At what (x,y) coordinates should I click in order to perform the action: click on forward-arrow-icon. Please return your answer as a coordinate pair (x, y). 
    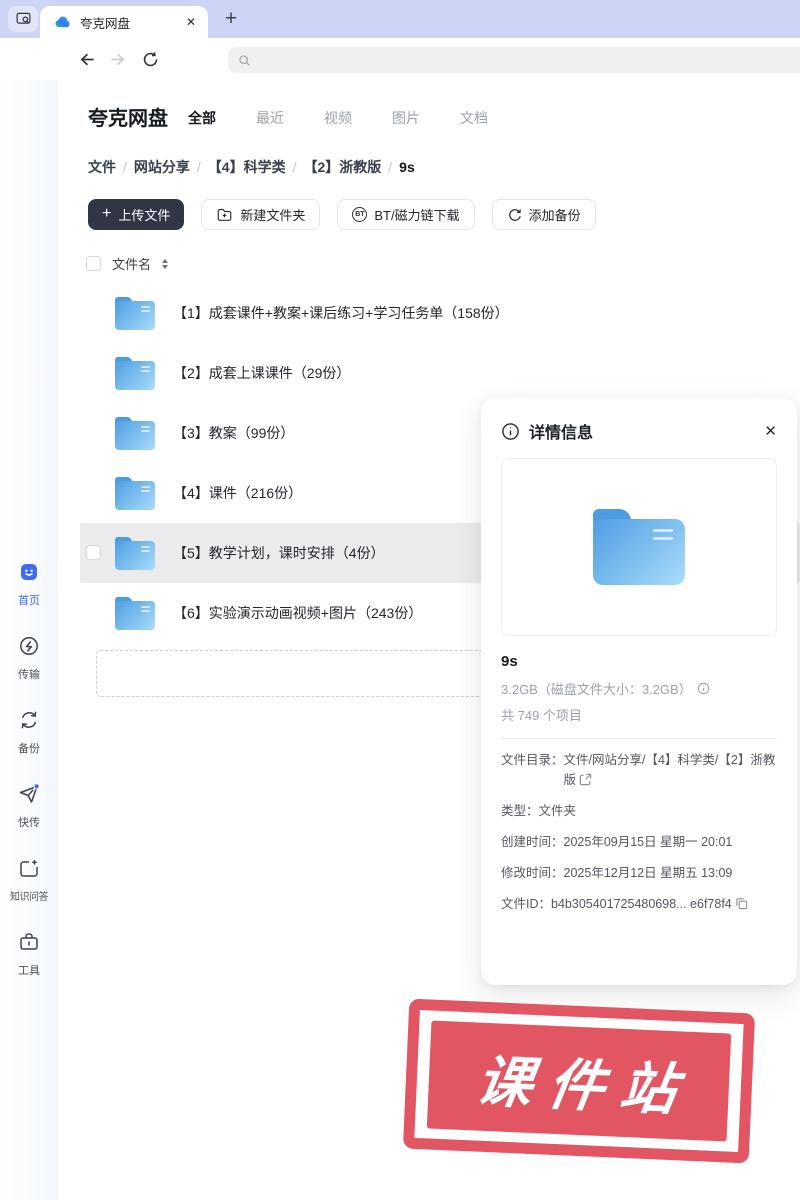
    Looking at the image, I should click on (117, 59).